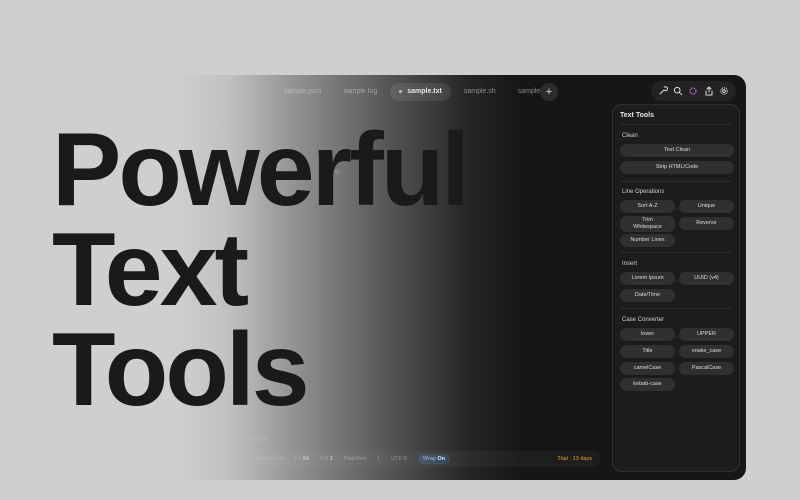 The height and width of the screenshot is (500, 800). I want to click on editor-text-line: A, is/ook, so click(253, 438).